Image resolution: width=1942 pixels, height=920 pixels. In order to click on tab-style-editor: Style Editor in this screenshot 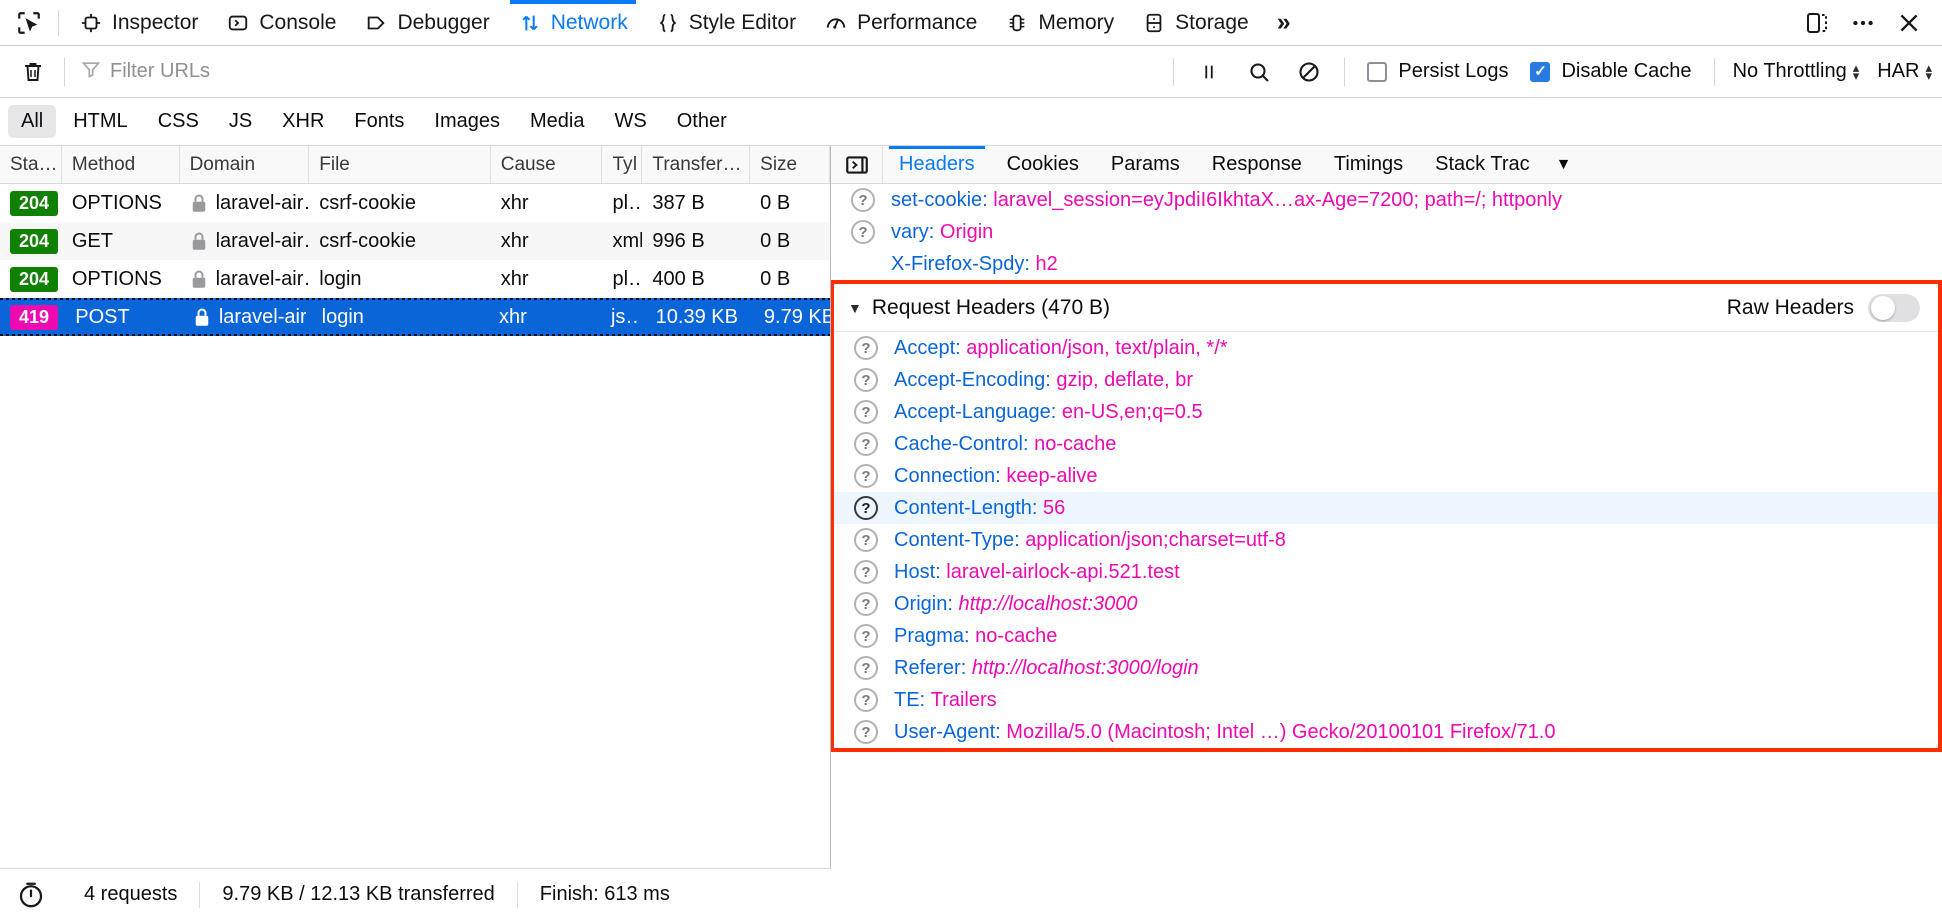, I will do `click(726, 23)`.